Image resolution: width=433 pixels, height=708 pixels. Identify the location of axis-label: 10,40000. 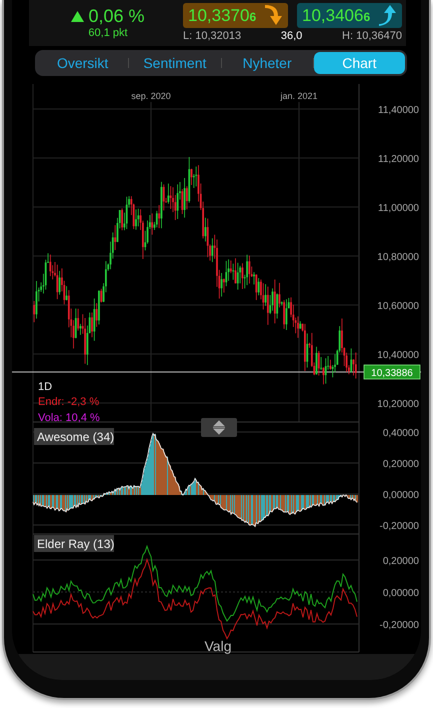
(398, 355).